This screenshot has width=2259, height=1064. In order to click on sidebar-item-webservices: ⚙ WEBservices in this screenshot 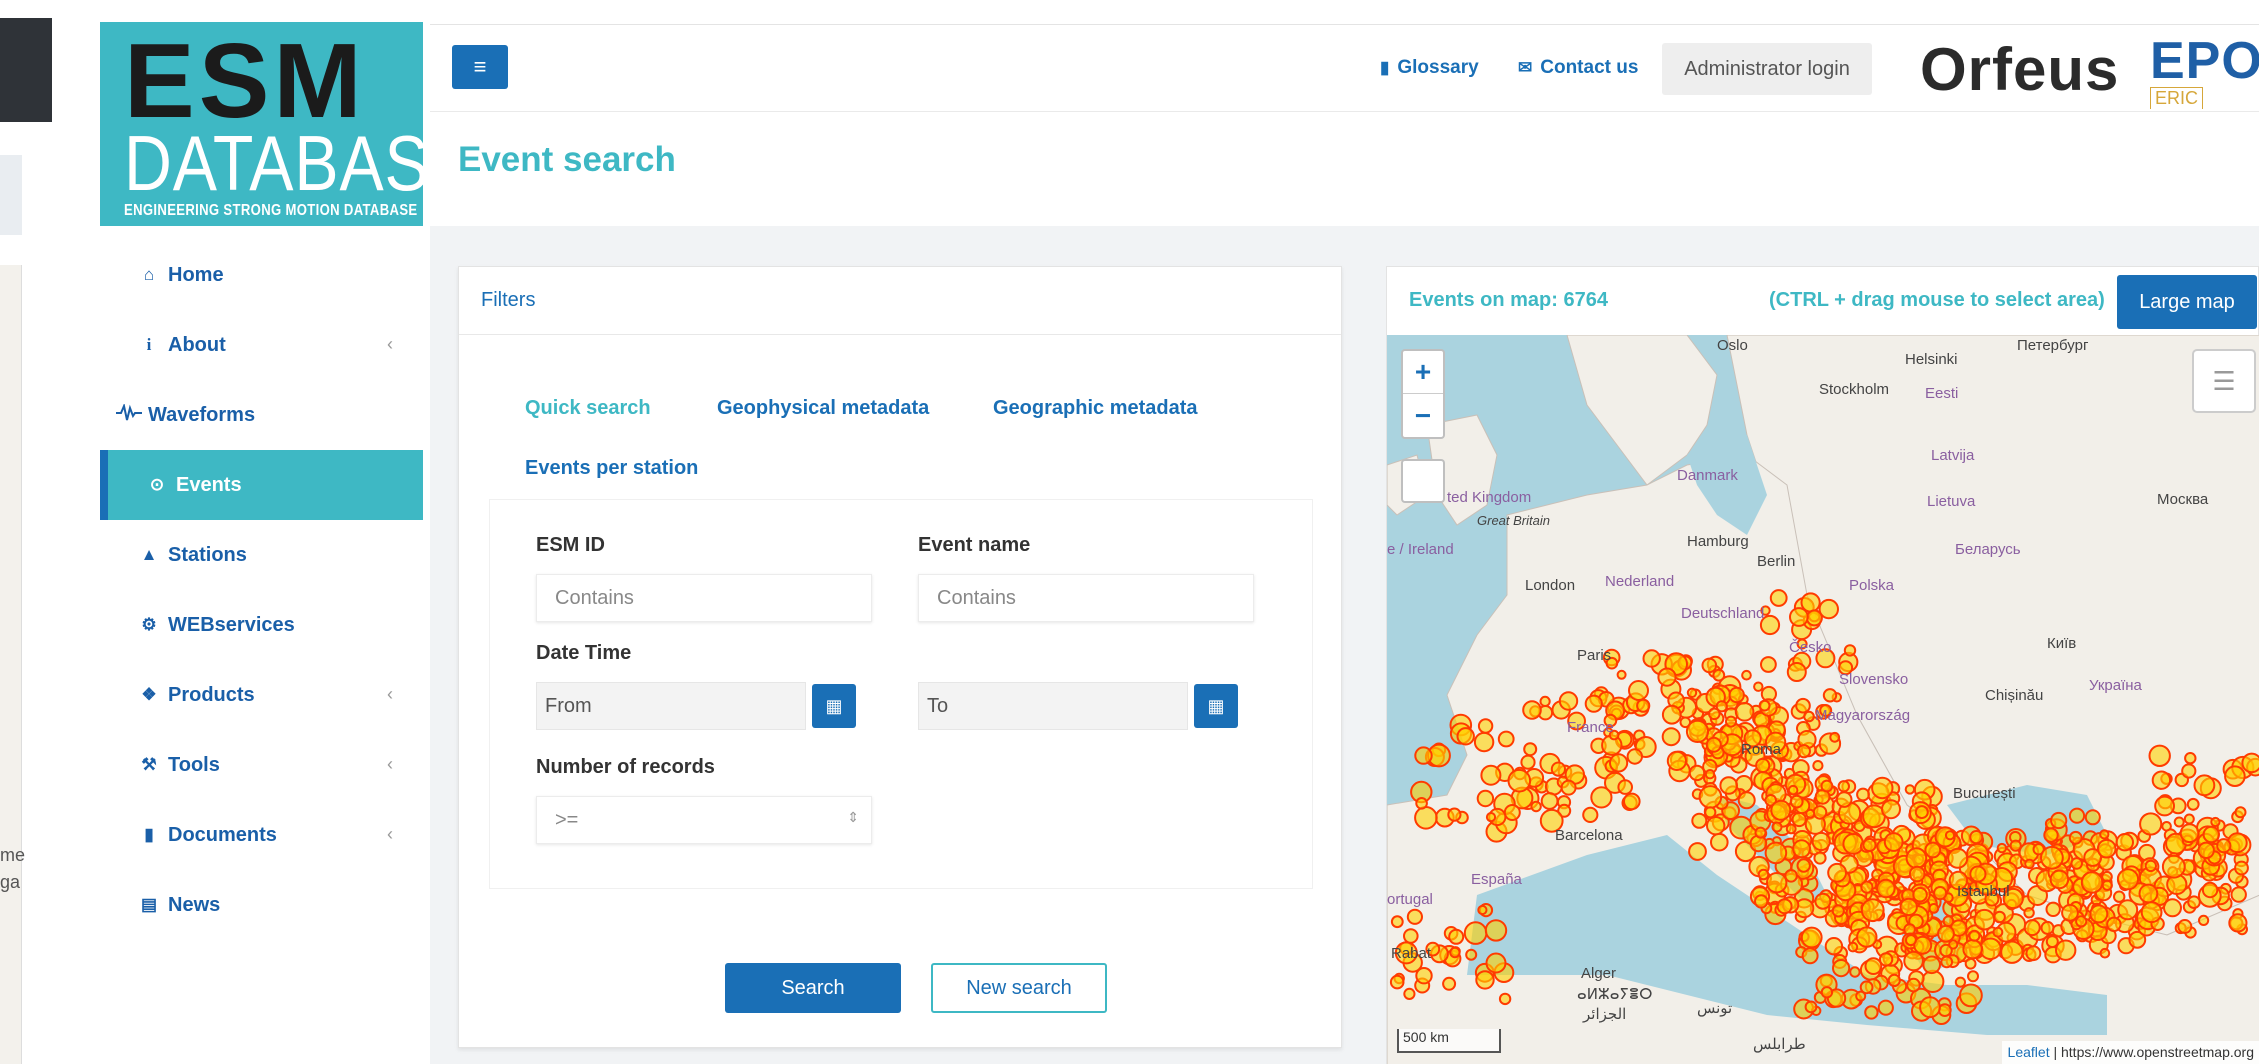, I will do `click(261, 625)`.